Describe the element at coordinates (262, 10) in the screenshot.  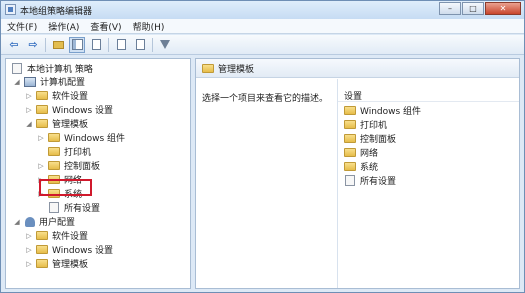
I see `title-bar: 本地组策略编辑器 – □ ✕` at that location.